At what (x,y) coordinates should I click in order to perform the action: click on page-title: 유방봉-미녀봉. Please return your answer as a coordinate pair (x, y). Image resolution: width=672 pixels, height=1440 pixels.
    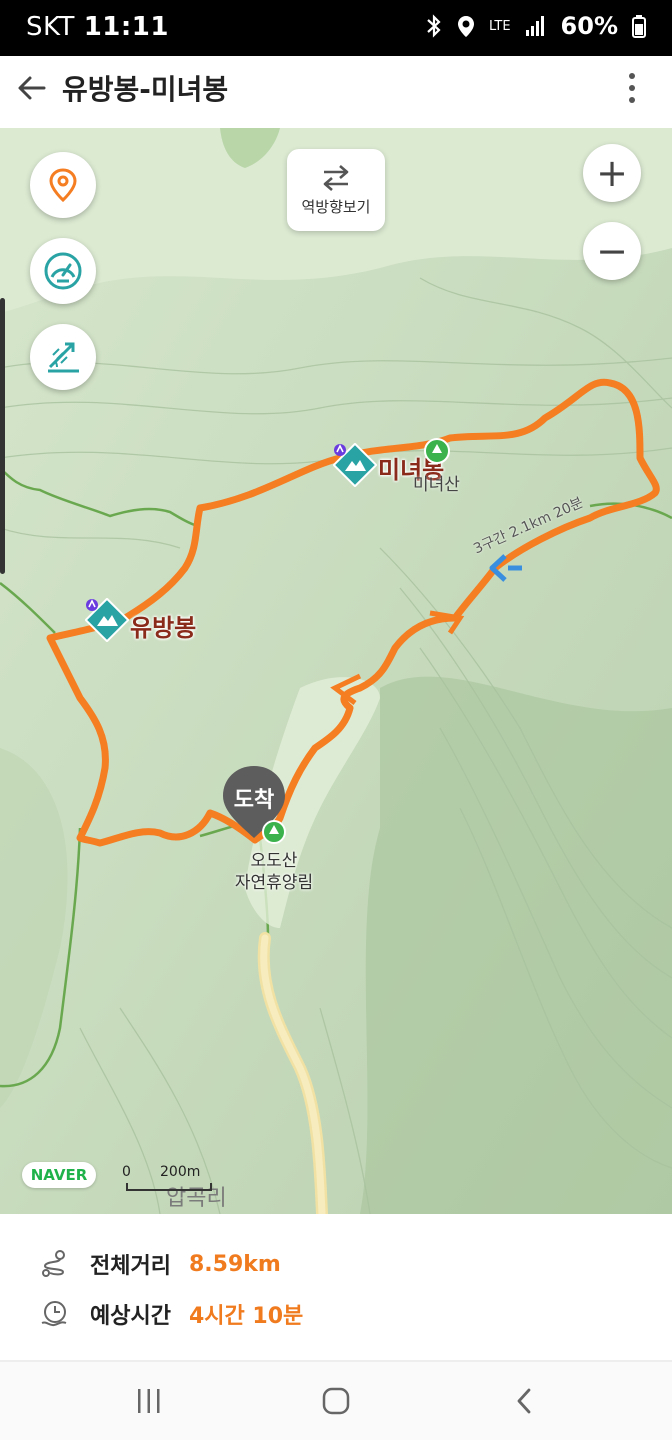
    Looking at the image, I should click on (145, 89).